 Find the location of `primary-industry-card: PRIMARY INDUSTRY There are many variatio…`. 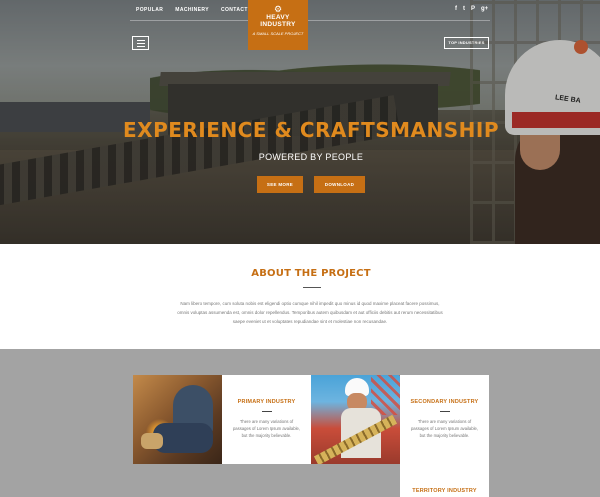

primary-industry-card: PRIMARY INDUSTRY There are many variatio… is located at coordinates (266, 419).